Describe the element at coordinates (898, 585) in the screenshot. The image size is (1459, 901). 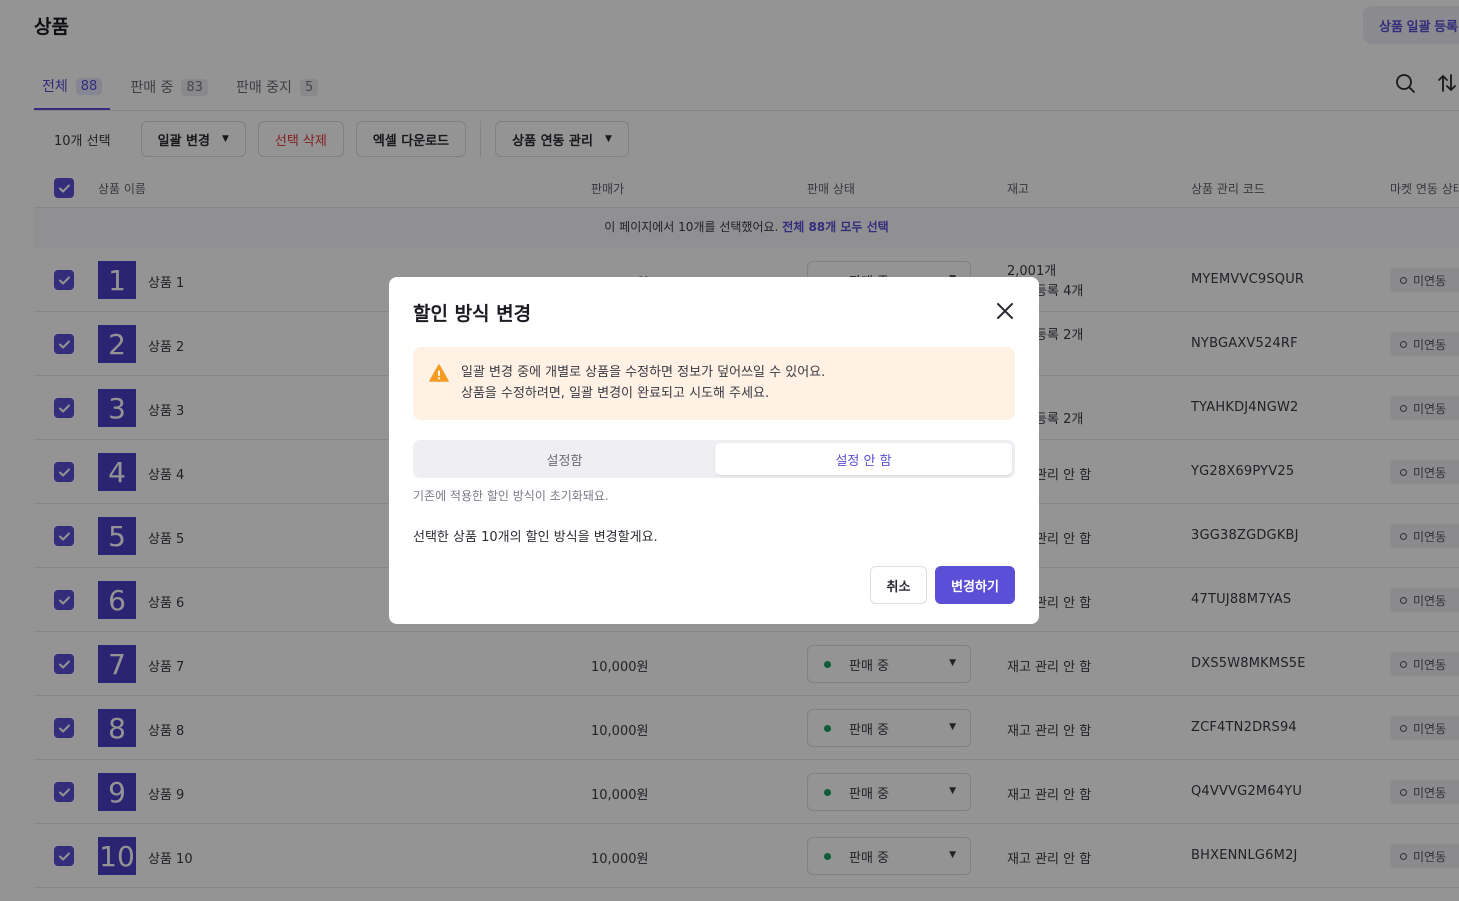
I see `cancel-button: 취소` at that location.